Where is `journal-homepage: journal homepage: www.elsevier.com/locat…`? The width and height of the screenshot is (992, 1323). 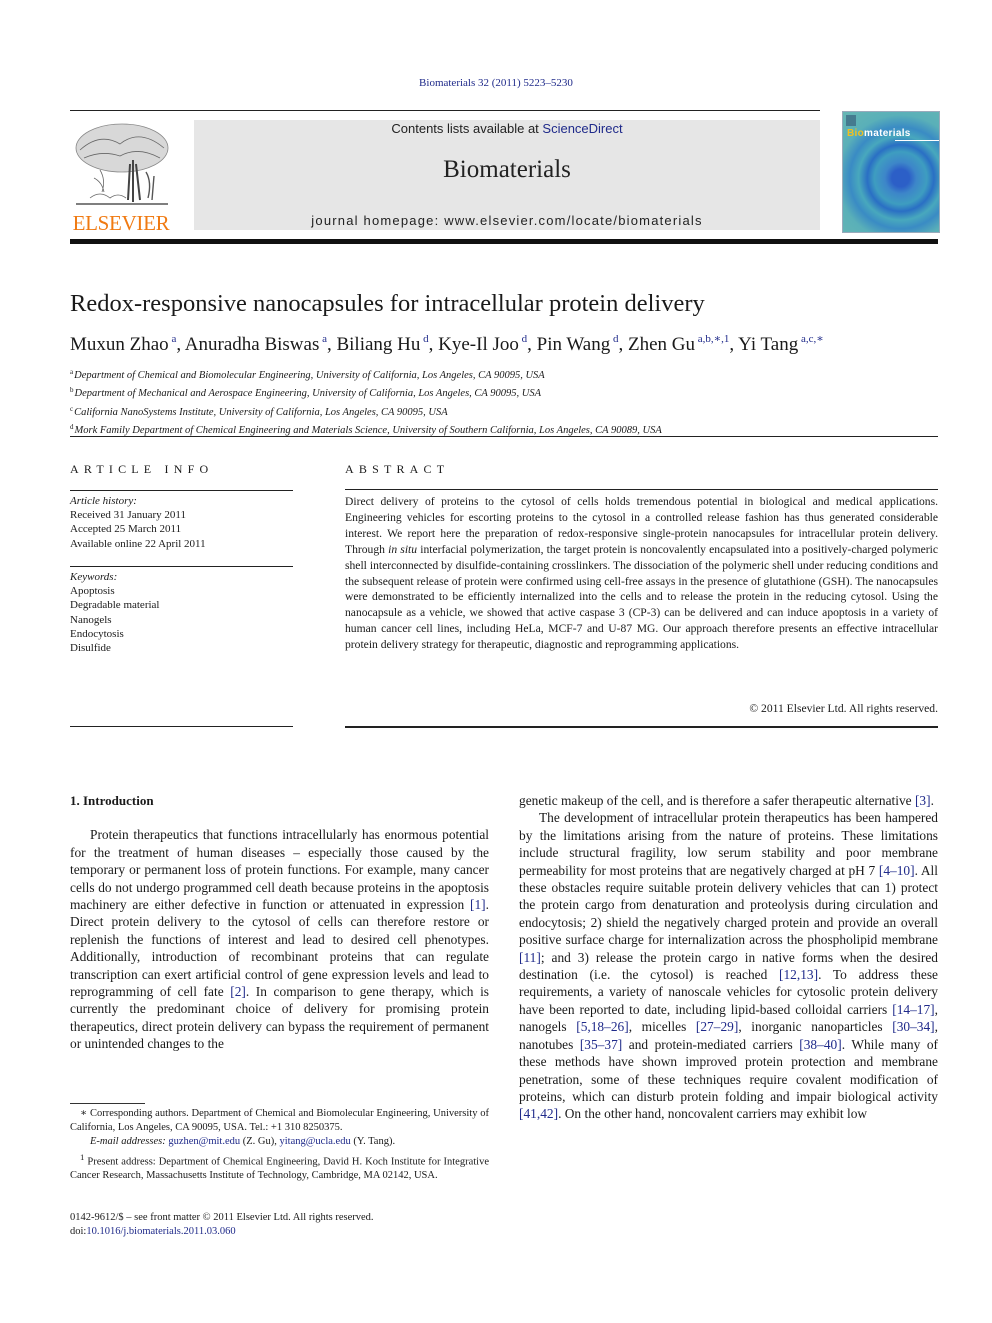
journal-homepage: journal homepage: www.elsevier.com/locat… is located at coordinates (507, 220).